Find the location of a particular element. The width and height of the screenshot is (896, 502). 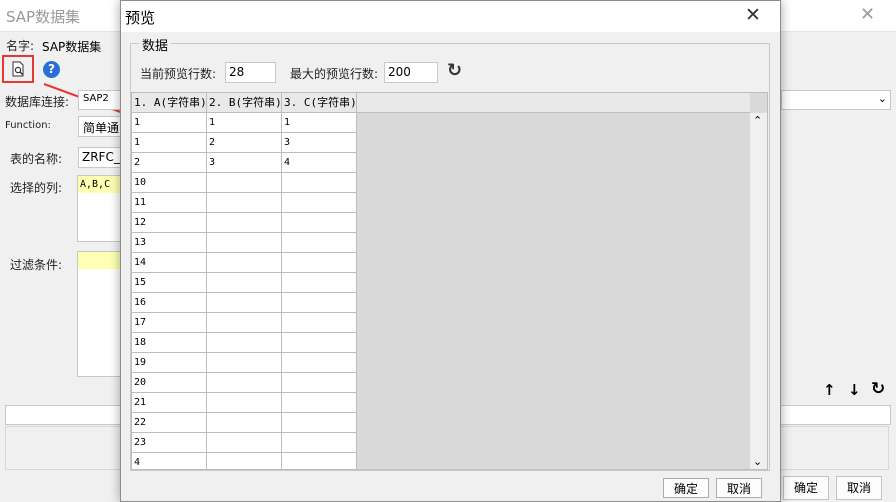

db-connection-field: SAP2 is located at coordinates (96, 98).